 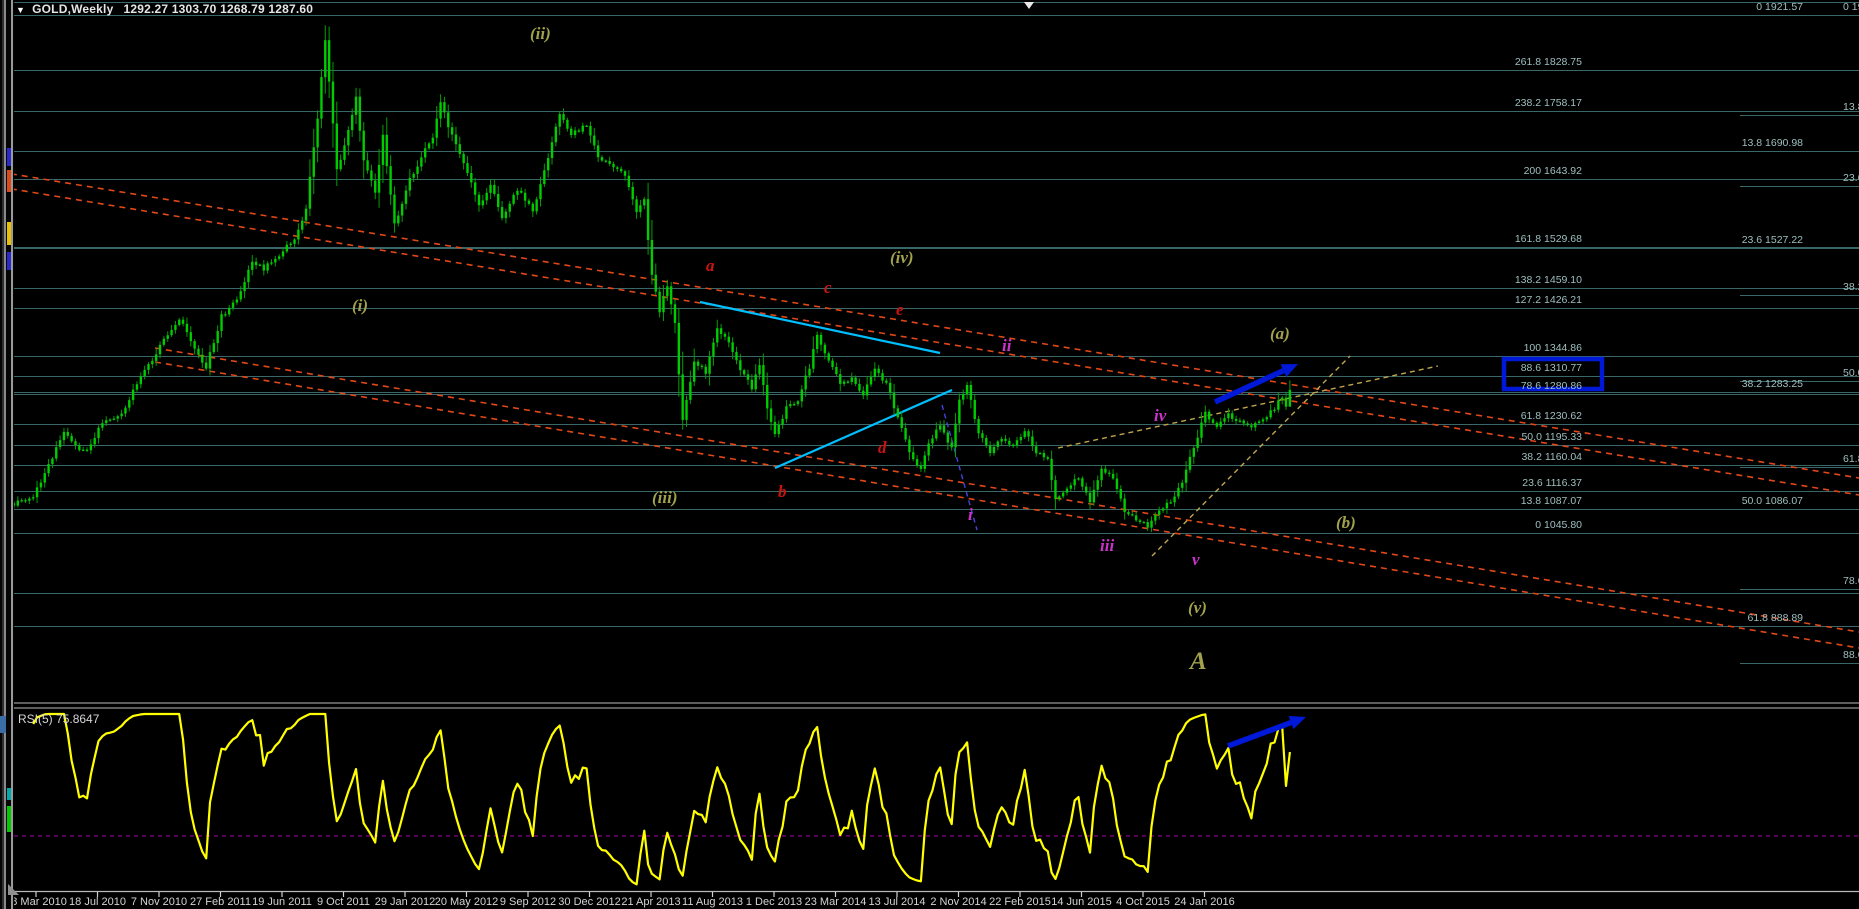 What do you see at coordinates (1775, 618) in the screenshot?
I see `fib-expansion-long-label: 61.8 888.89` at bounding box center [1775, 618].